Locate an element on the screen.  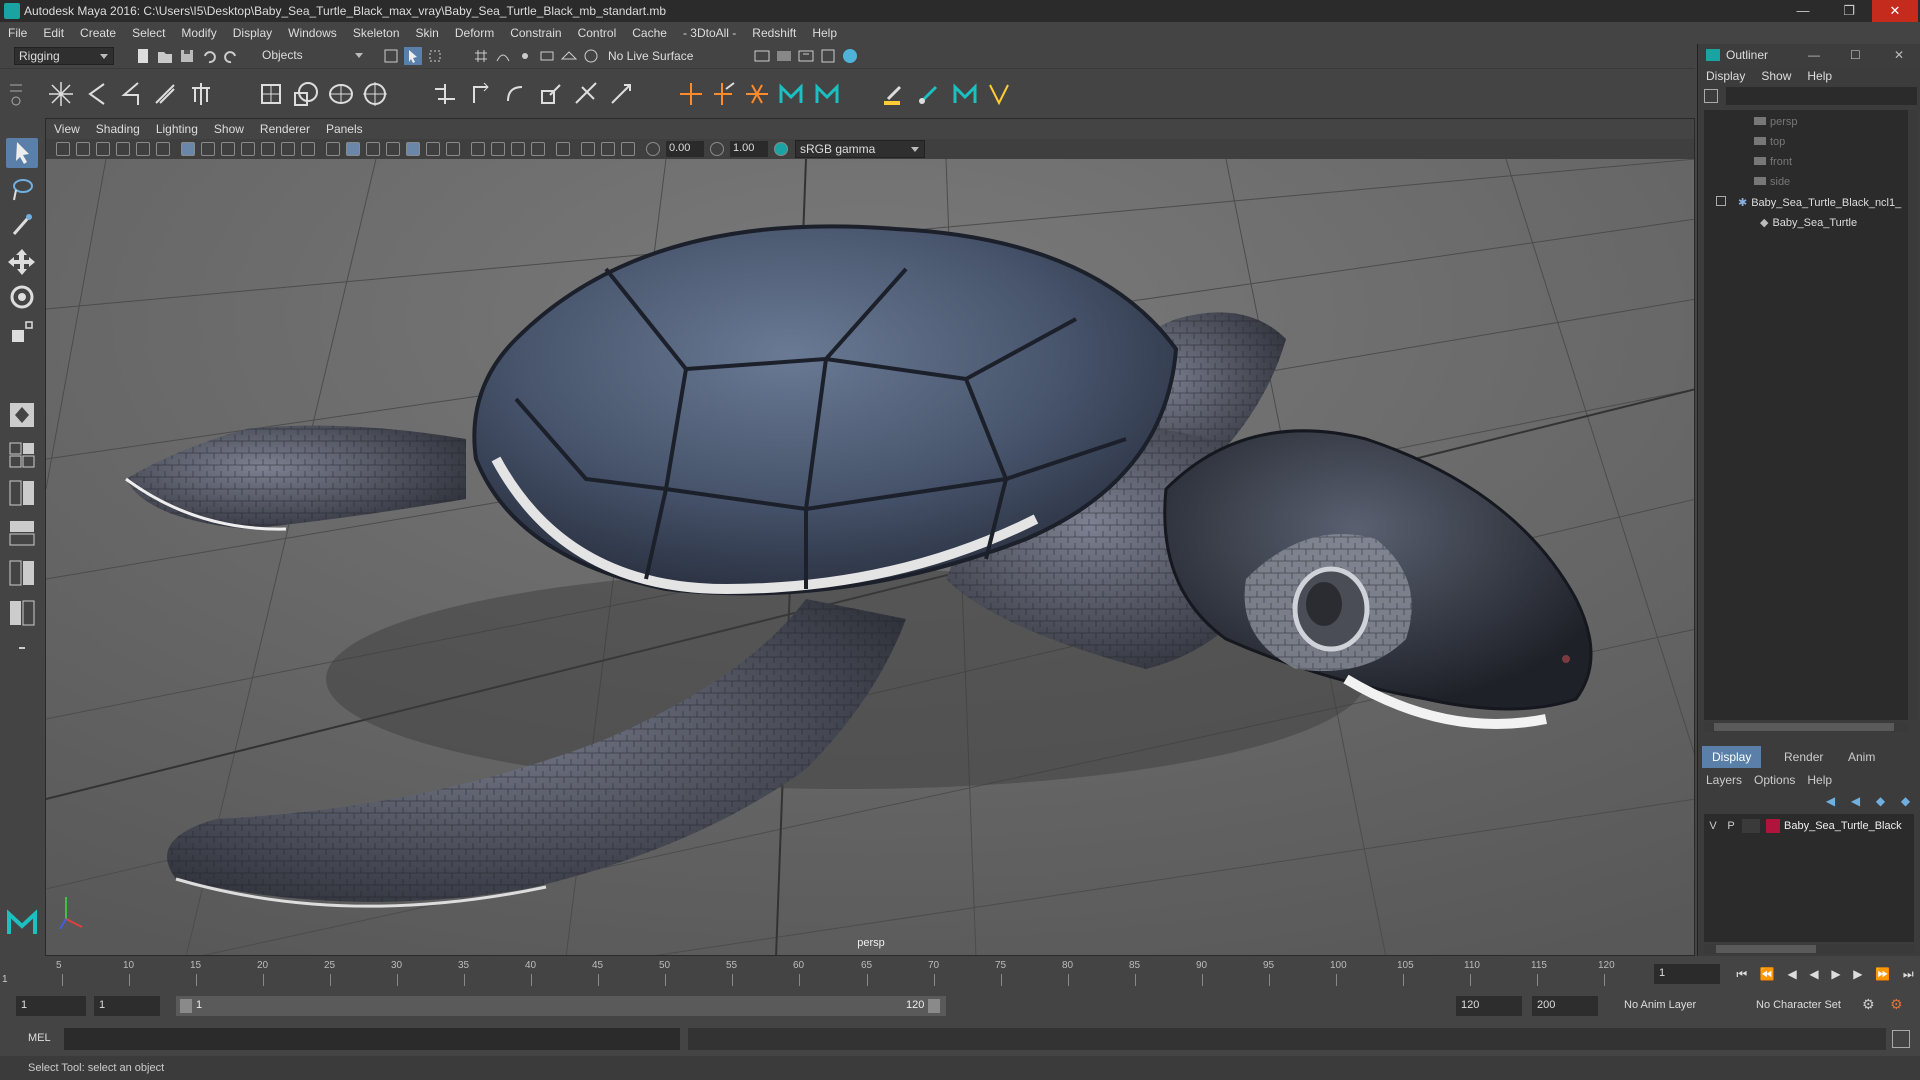
redo-icon is located at coordinates (231, 56).